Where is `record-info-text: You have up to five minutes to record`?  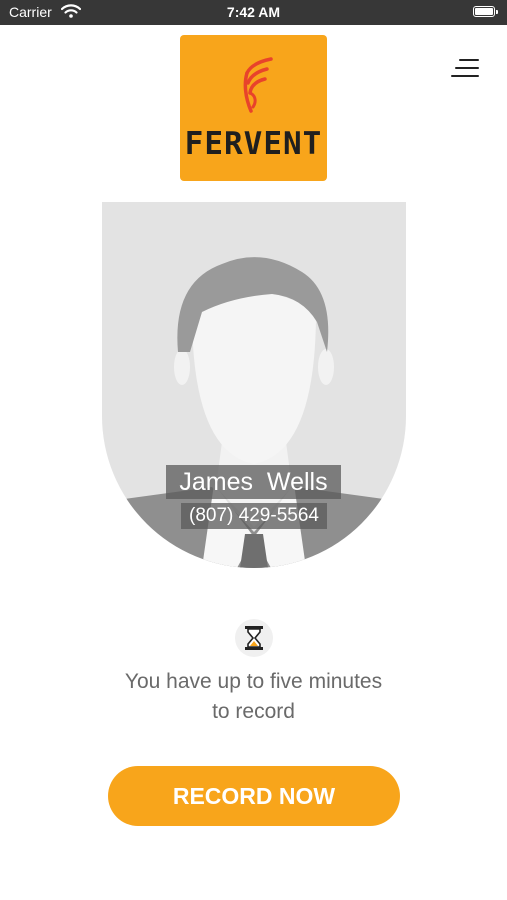
record-info-text: You have up to five minutes to record is located at coordinates (253, 697).